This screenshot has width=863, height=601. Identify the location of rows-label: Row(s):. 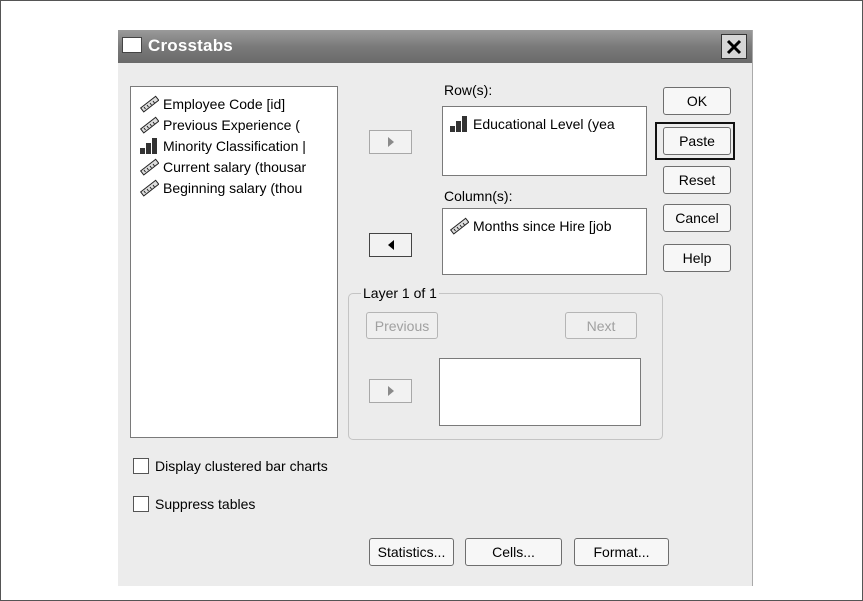
(468, 90).